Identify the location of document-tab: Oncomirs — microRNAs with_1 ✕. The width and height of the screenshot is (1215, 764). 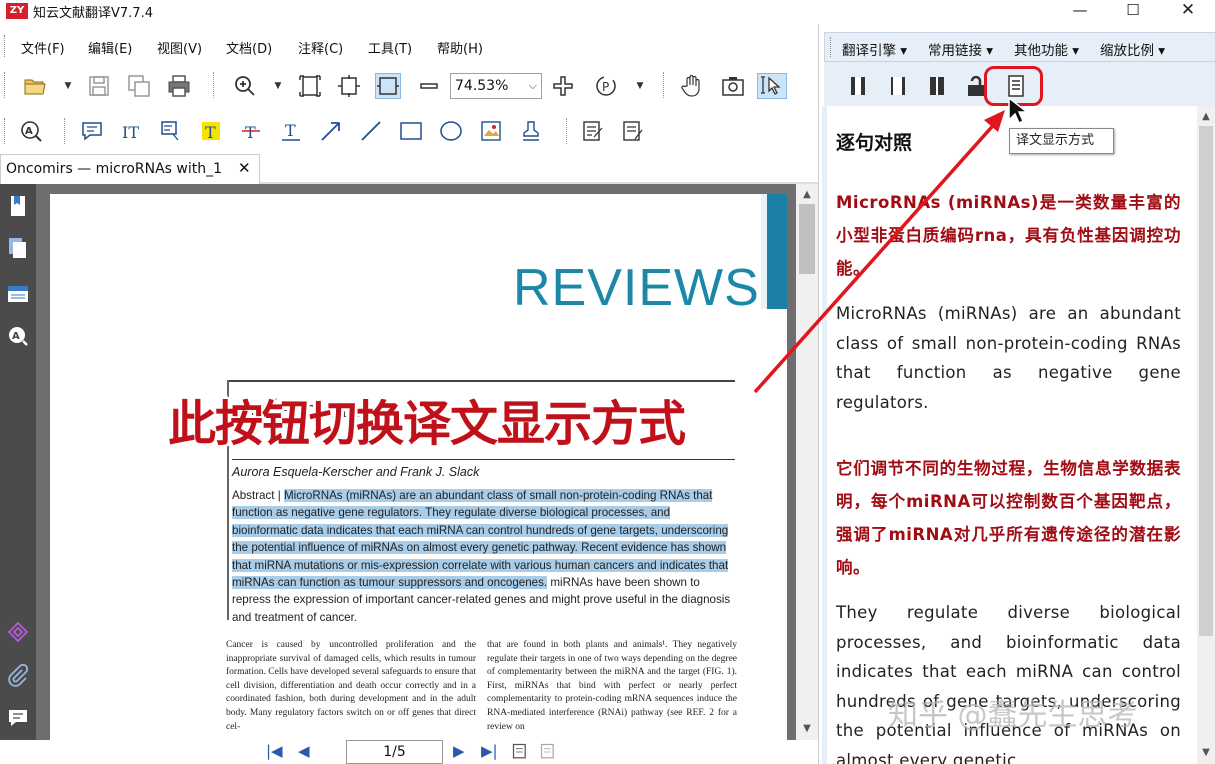
(130, 169).